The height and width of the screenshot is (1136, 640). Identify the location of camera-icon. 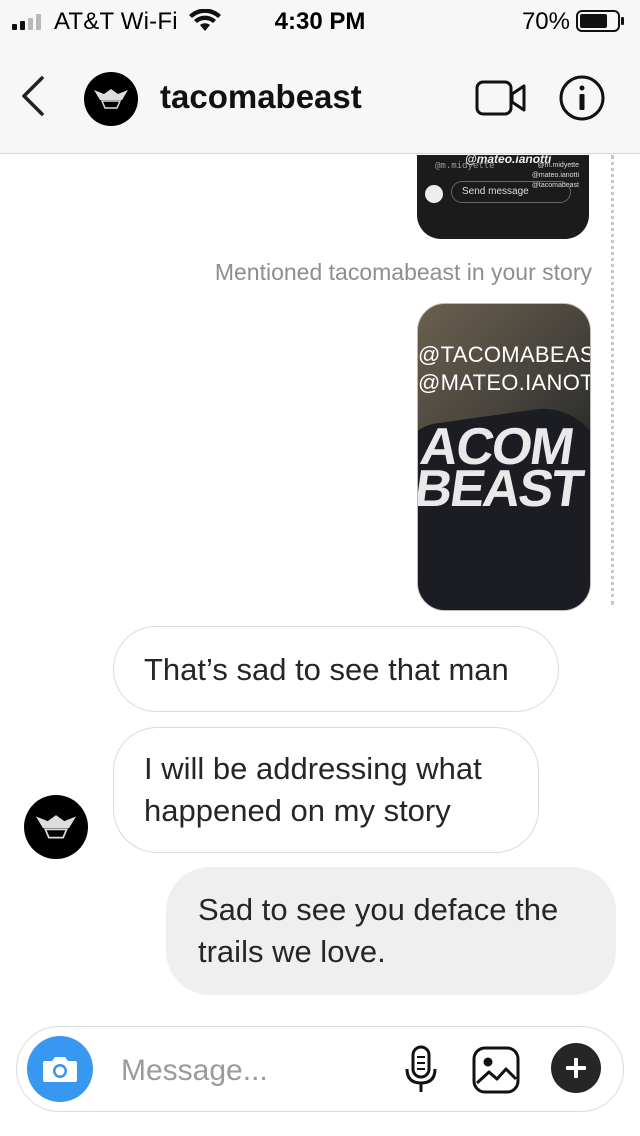
(60, 1069).